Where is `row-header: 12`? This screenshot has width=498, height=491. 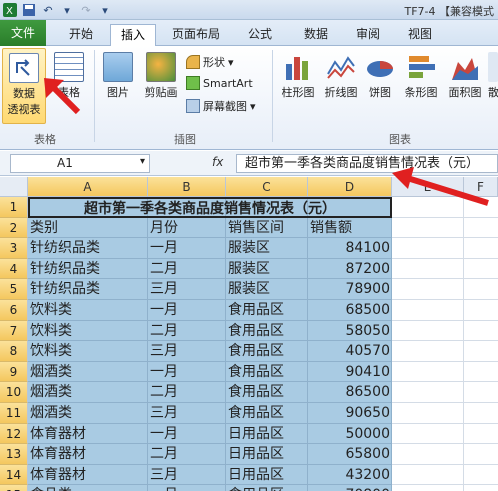
row-header: 12 is located at coordinates (14, 434).